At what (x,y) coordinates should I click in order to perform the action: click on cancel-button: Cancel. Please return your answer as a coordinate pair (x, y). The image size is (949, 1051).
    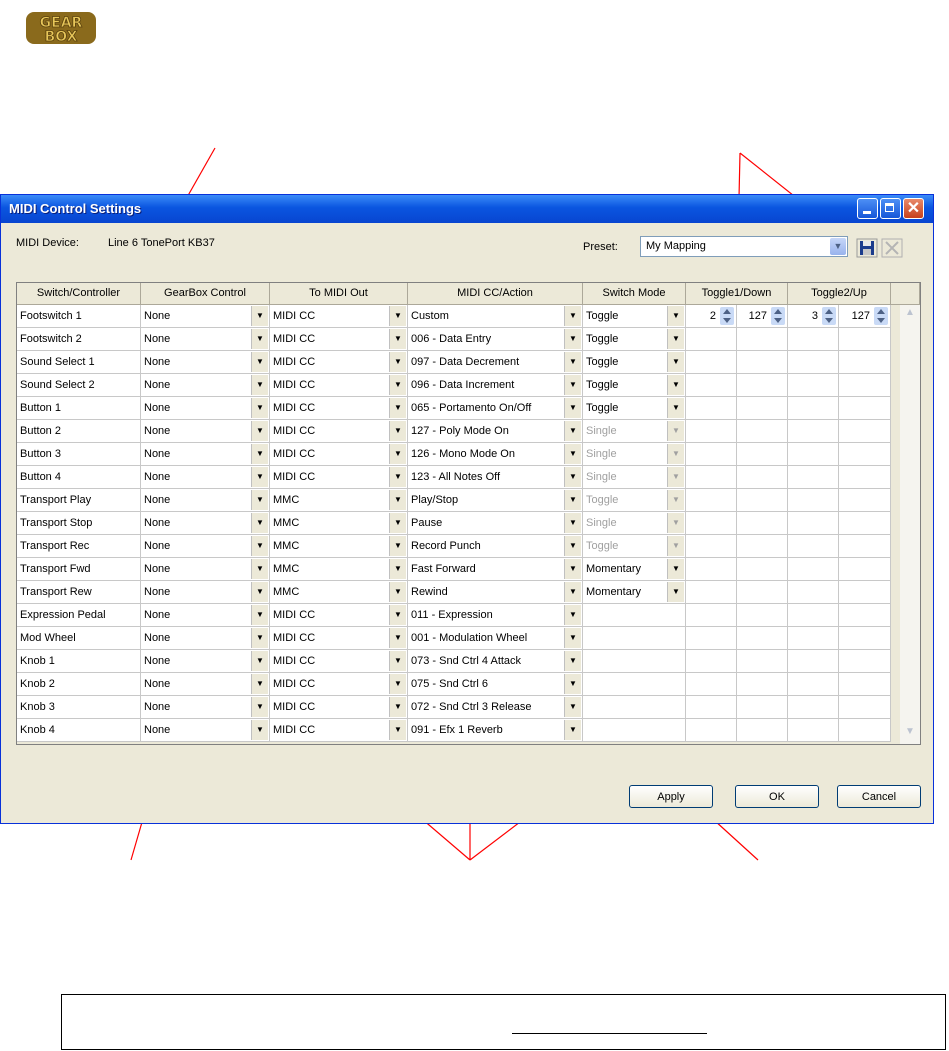
    Looking at the image, I should click on (879, 796).